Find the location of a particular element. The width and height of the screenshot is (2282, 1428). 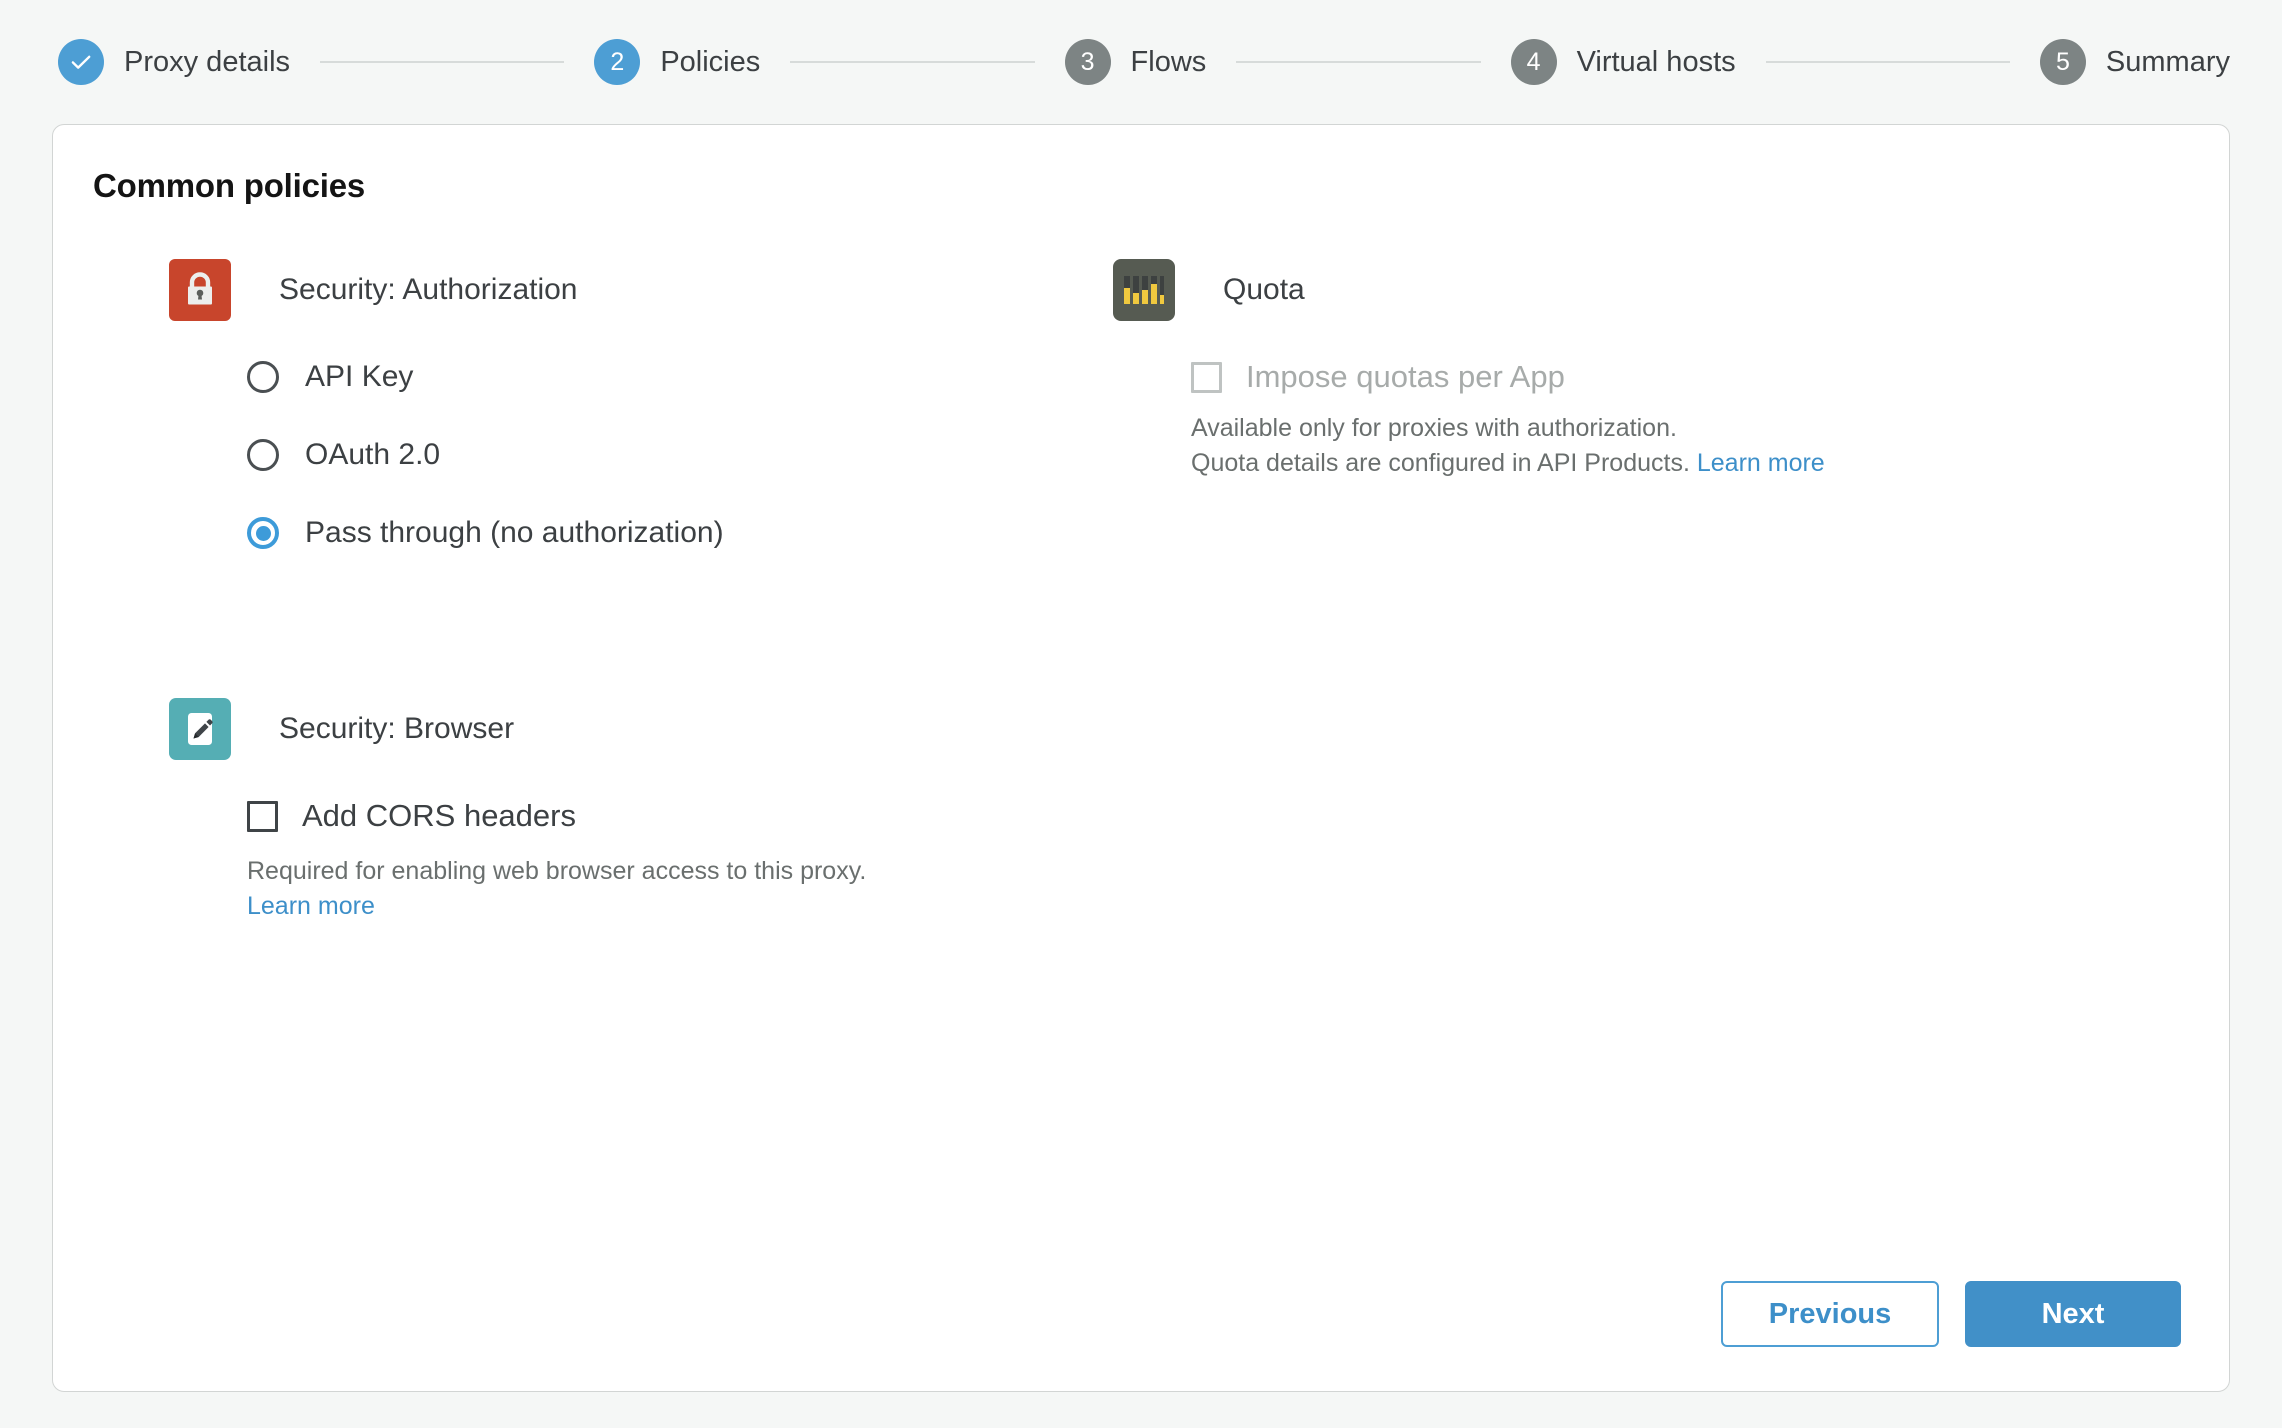

checkbox-row-impose-quotas: Impose quotas per App is located at coordinates (1622, 377).